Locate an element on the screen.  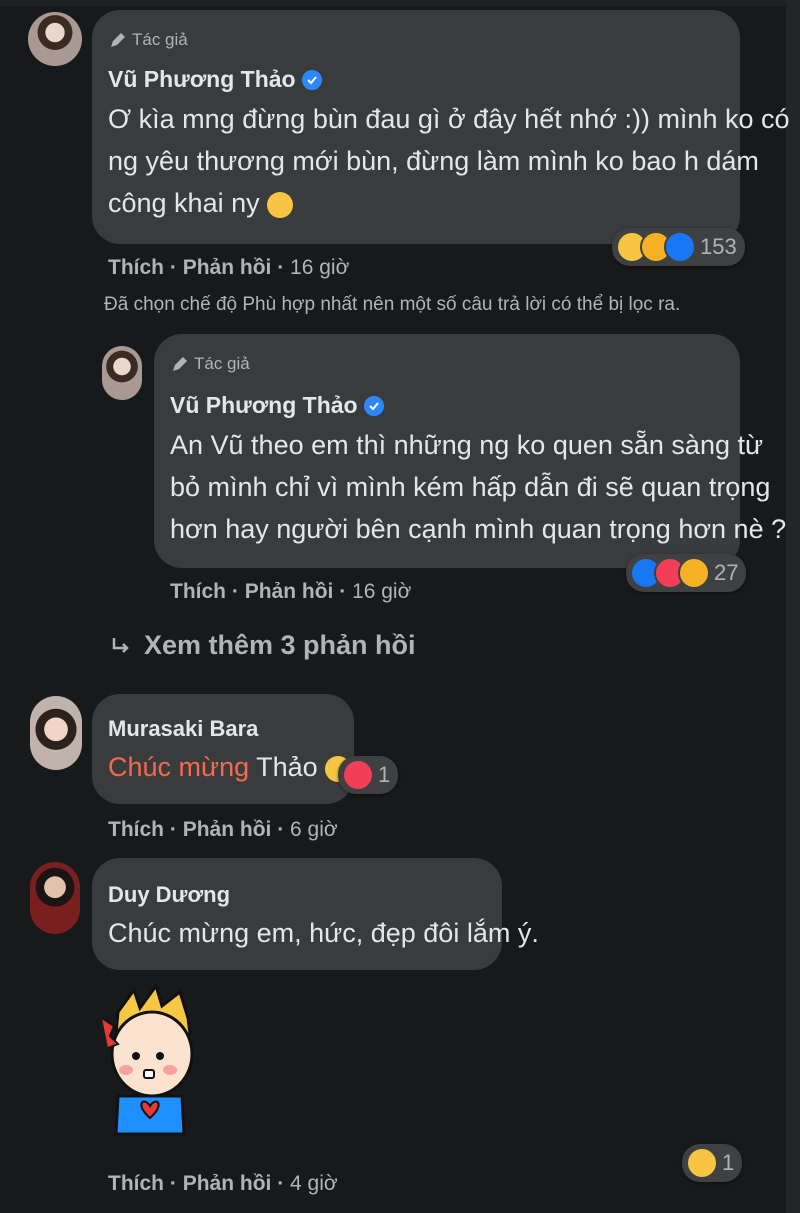
care-reaction-icon is located at coordinates (694, 573).